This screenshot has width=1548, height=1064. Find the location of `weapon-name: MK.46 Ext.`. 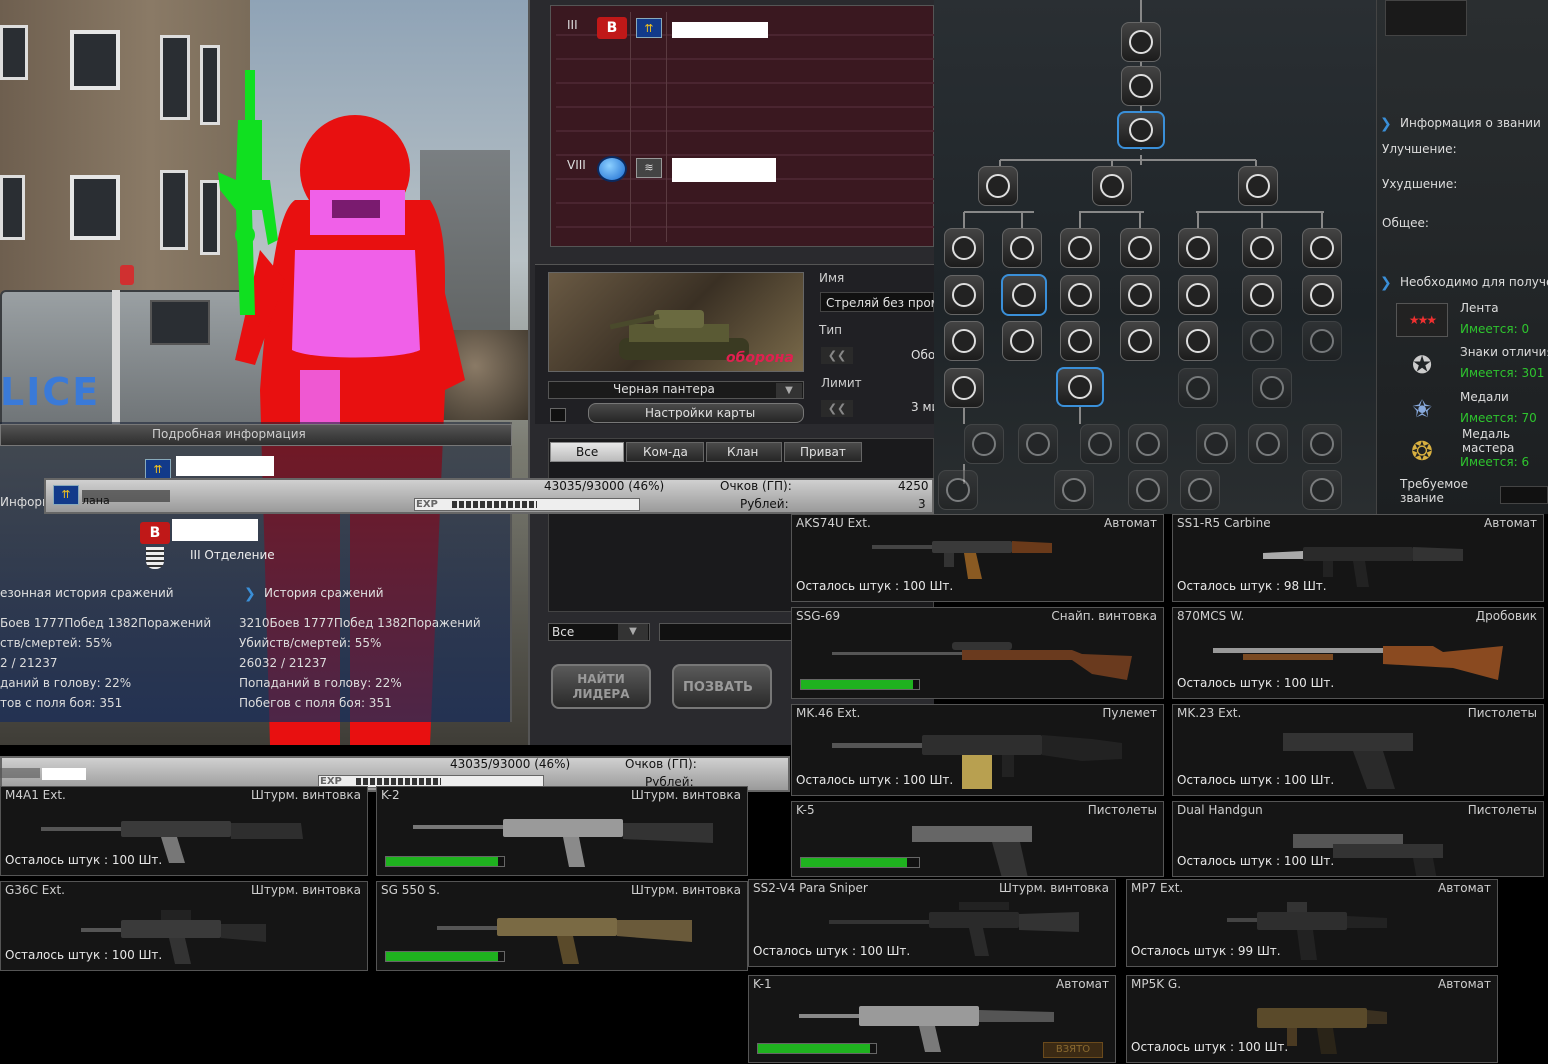

weapon-name: MK.46 Ext. is located at coordinates (828, 713).